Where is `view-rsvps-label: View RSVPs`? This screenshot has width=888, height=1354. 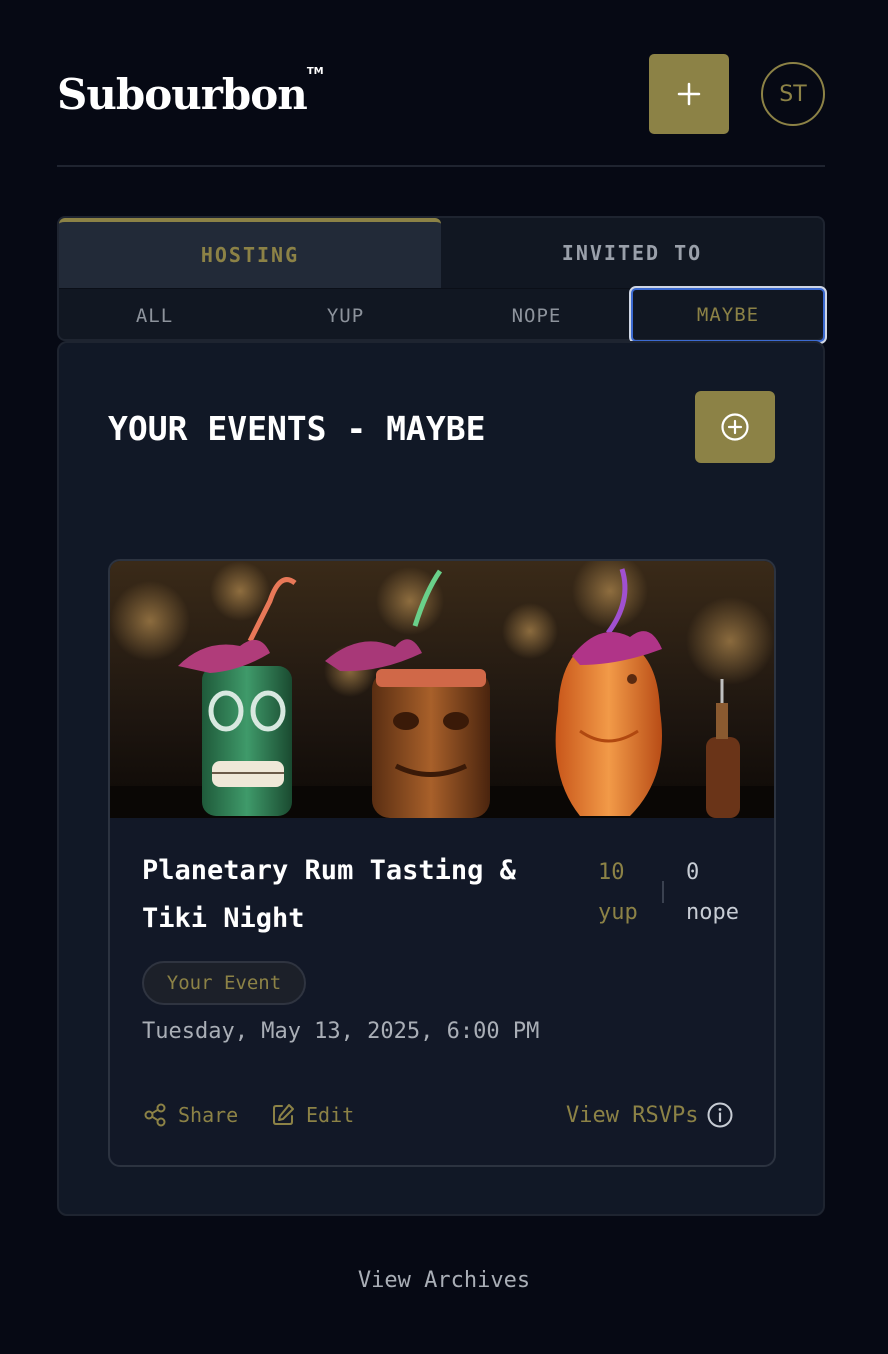
view-rsvps-label: View RSVPs is located at coordinates (632, 1115).